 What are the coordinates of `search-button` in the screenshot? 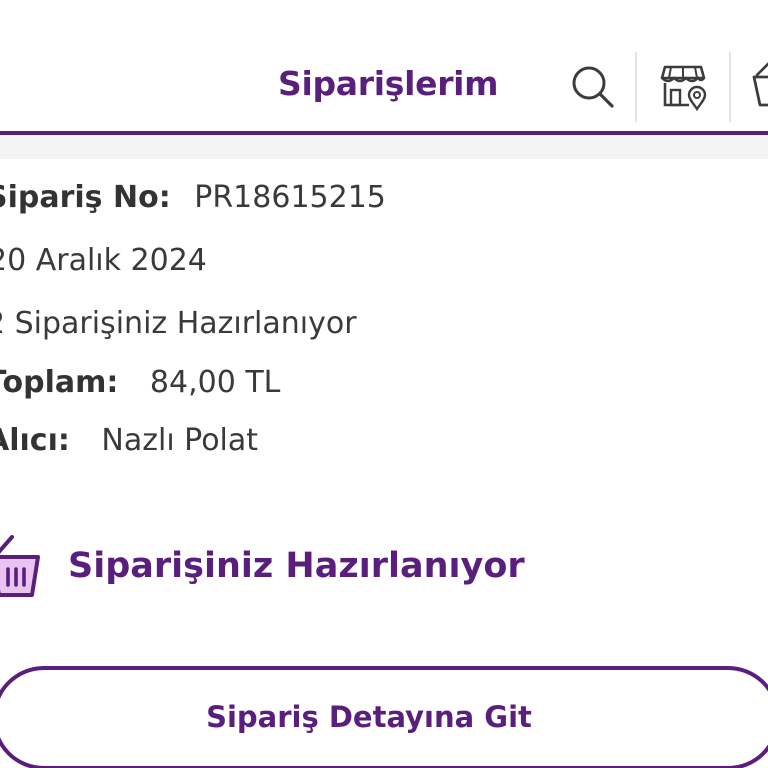 It's located at (592, 86).